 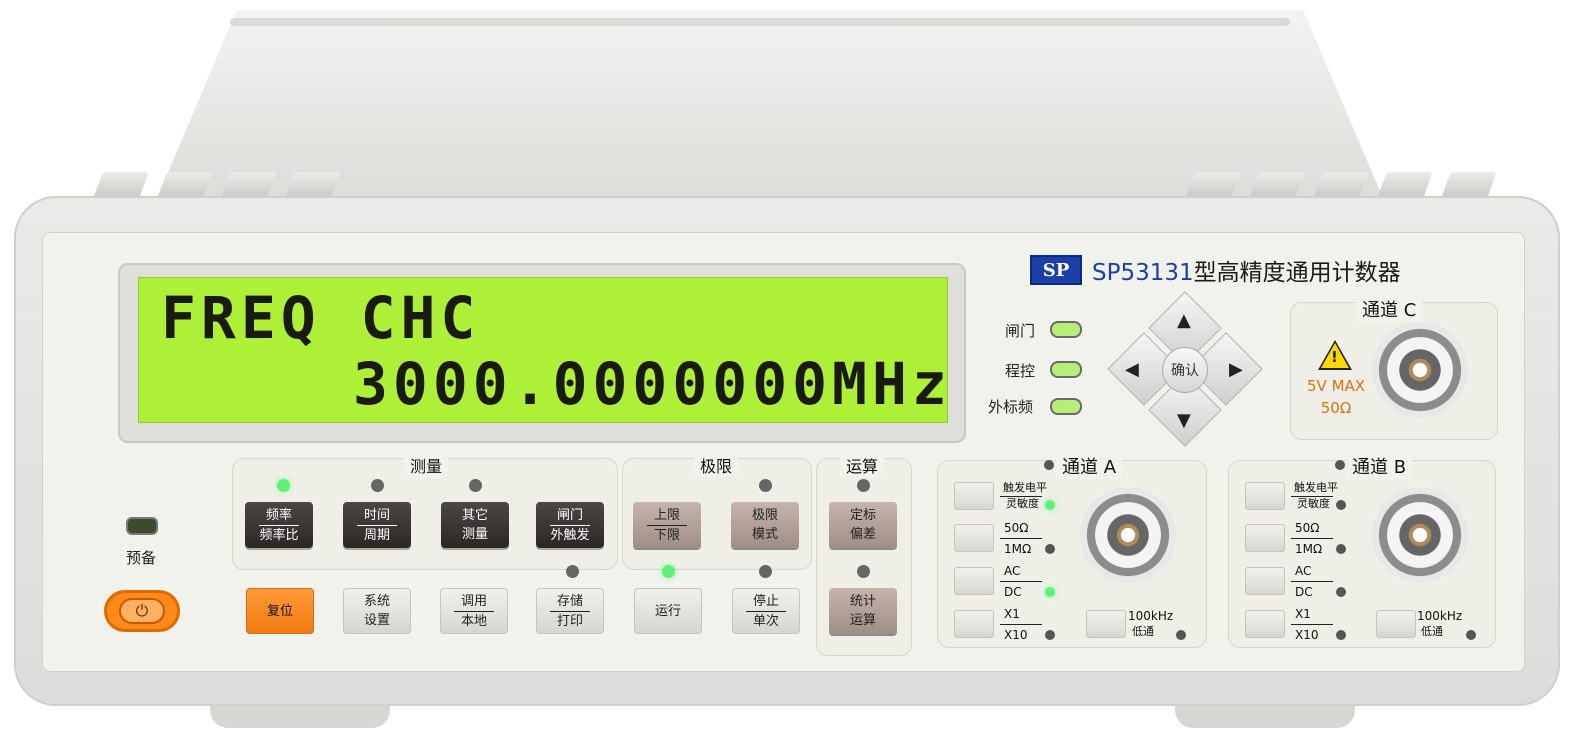 I want to click on freq-ratio-label: 频率比, so click(x=279, y=535).